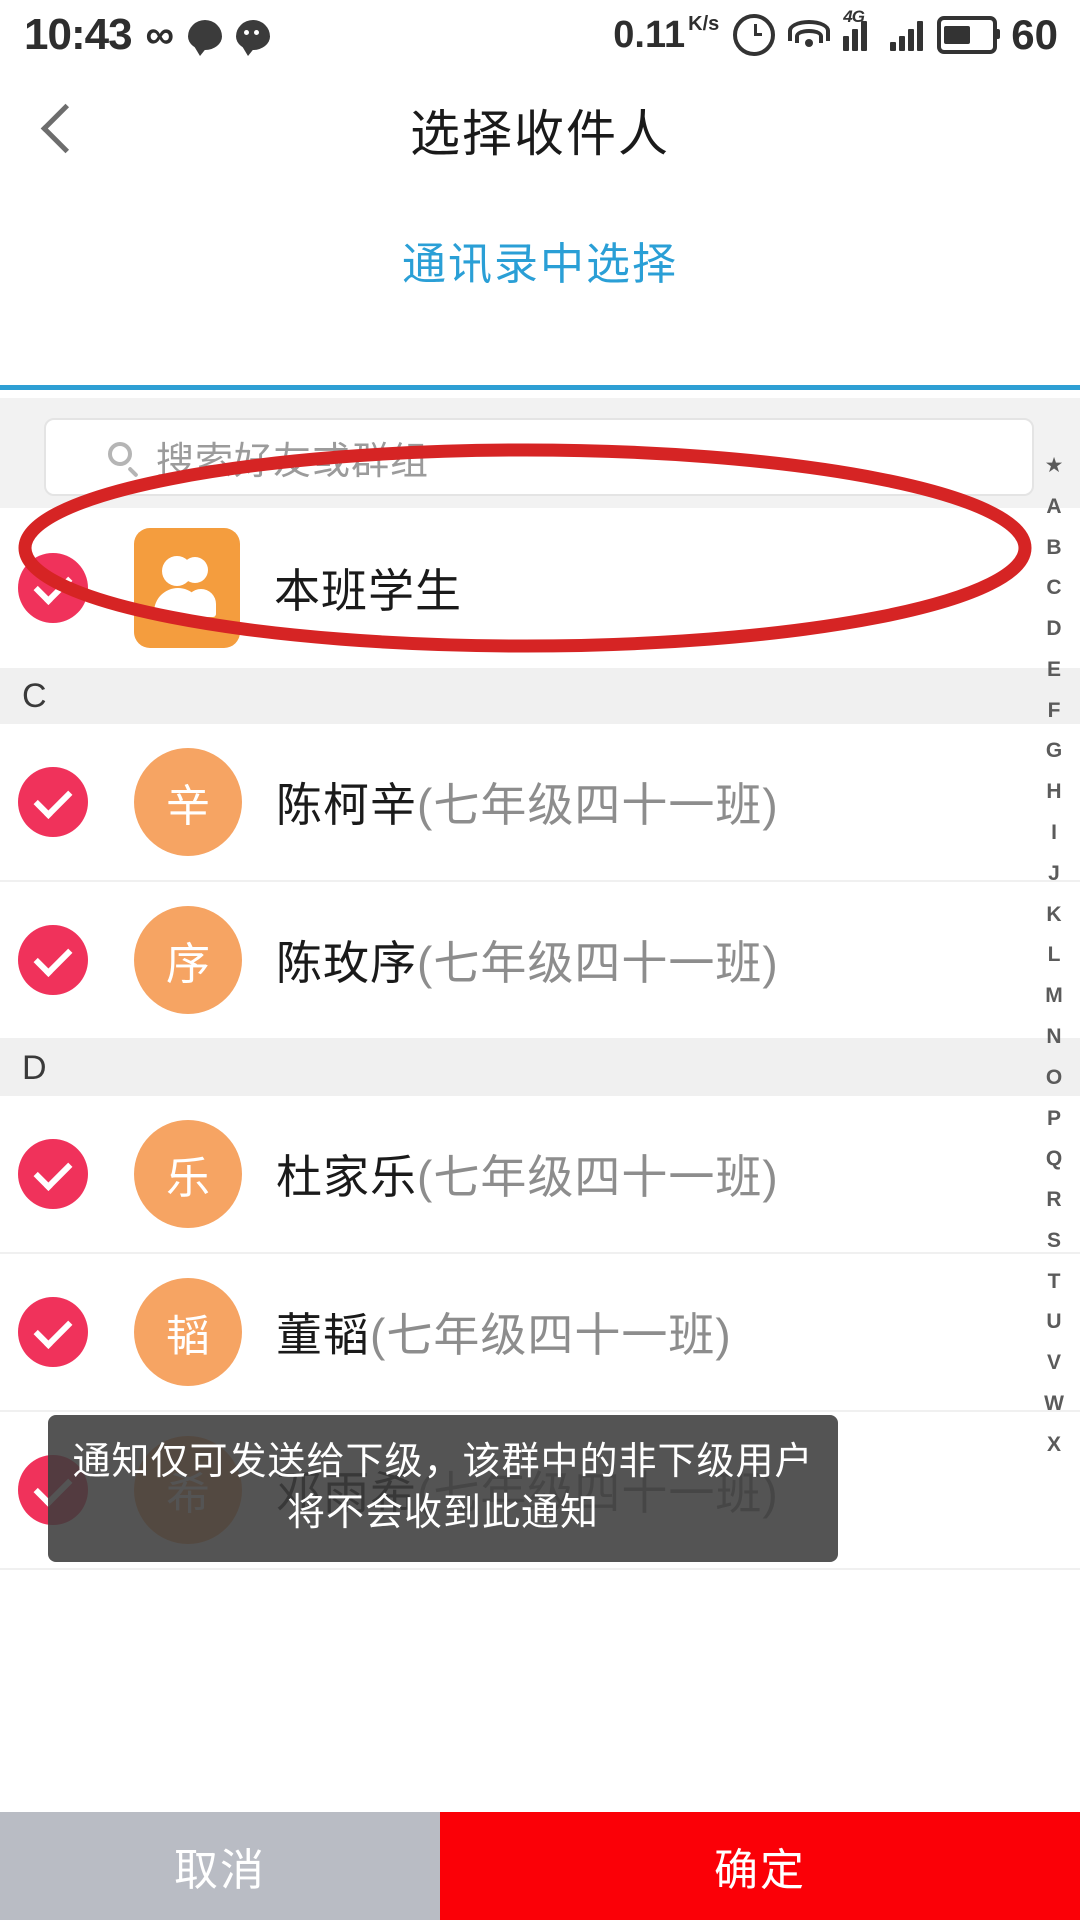 Image resolution: width=1080 pixels, height=1920 pixels. What do you see at coordinates (1053, 547) in the screenshot?
I see `alpha-index-b: B` at bounding box center [1053, 547].